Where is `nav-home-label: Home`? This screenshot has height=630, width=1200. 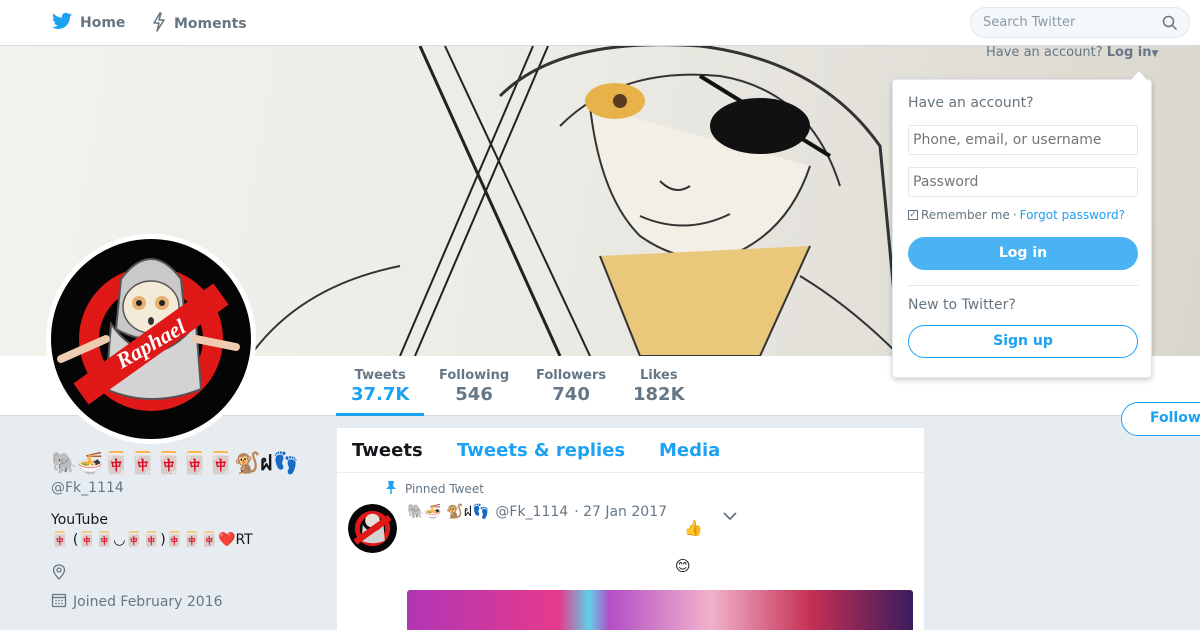
nav-home-label: Home is located at coordinates (103, 23).